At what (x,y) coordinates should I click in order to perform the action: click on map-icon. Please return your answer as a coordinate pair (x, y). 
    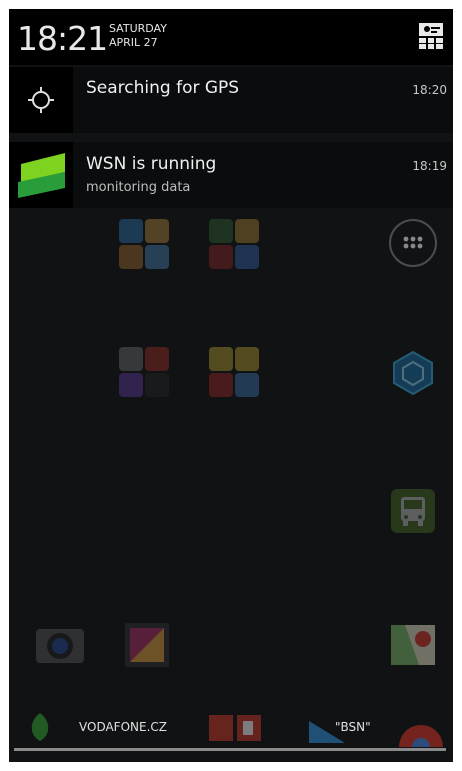
    Looking at the image, I should click on (413, 645).